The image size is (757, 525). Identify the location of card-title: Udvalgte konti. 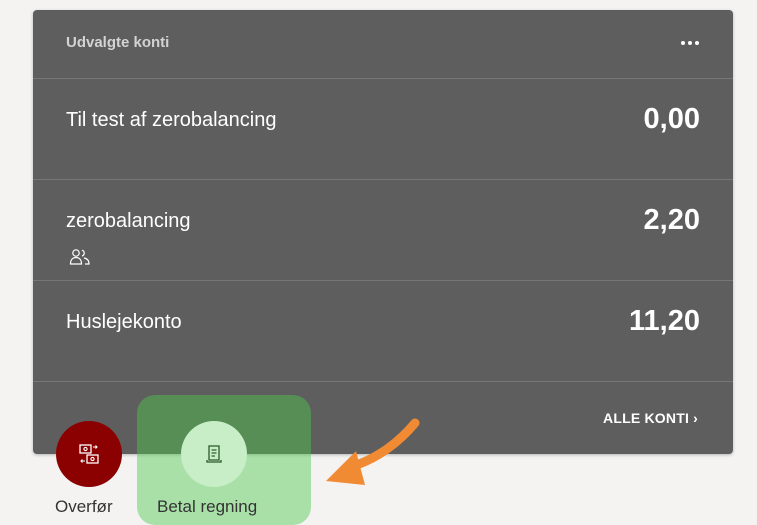
(118, 42).